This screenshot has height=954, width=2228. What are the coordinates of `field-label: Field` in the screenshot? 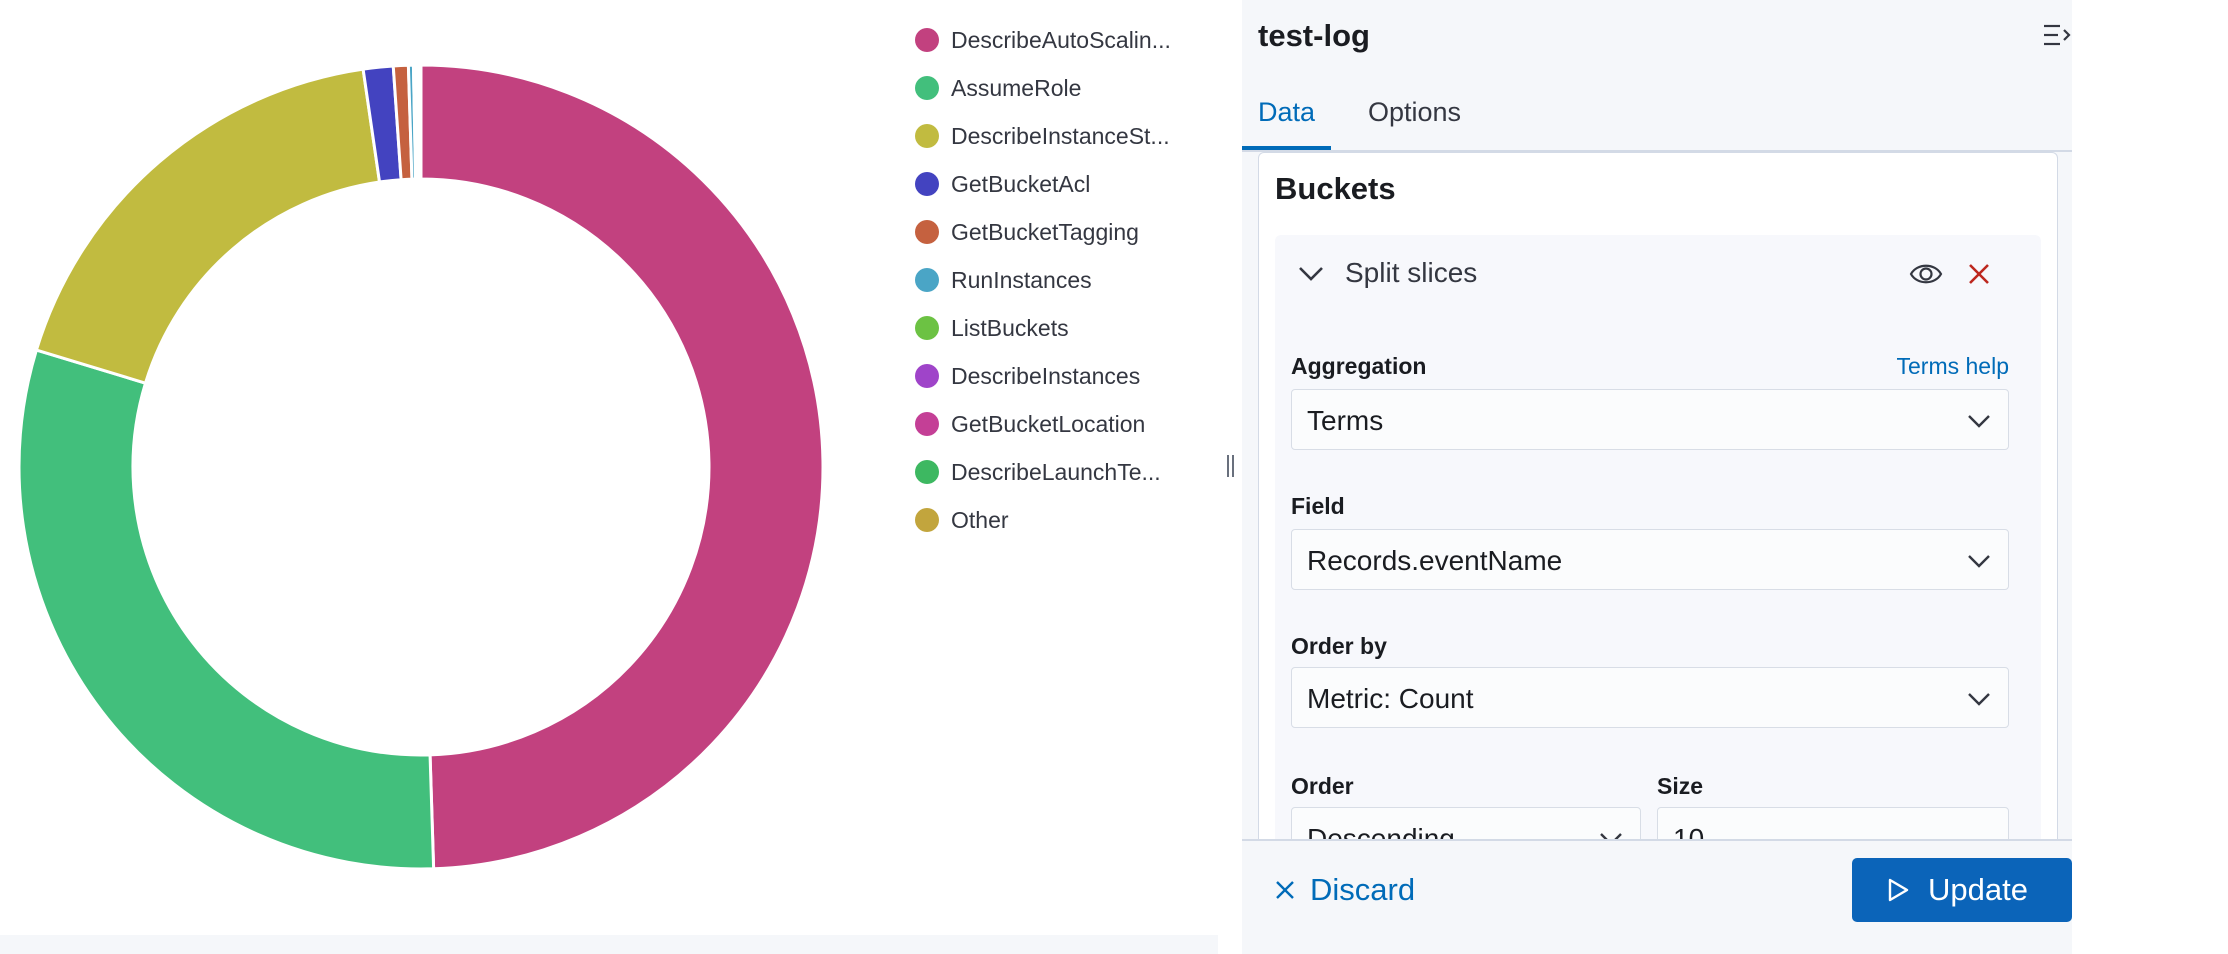 It's located at (1318, 506).